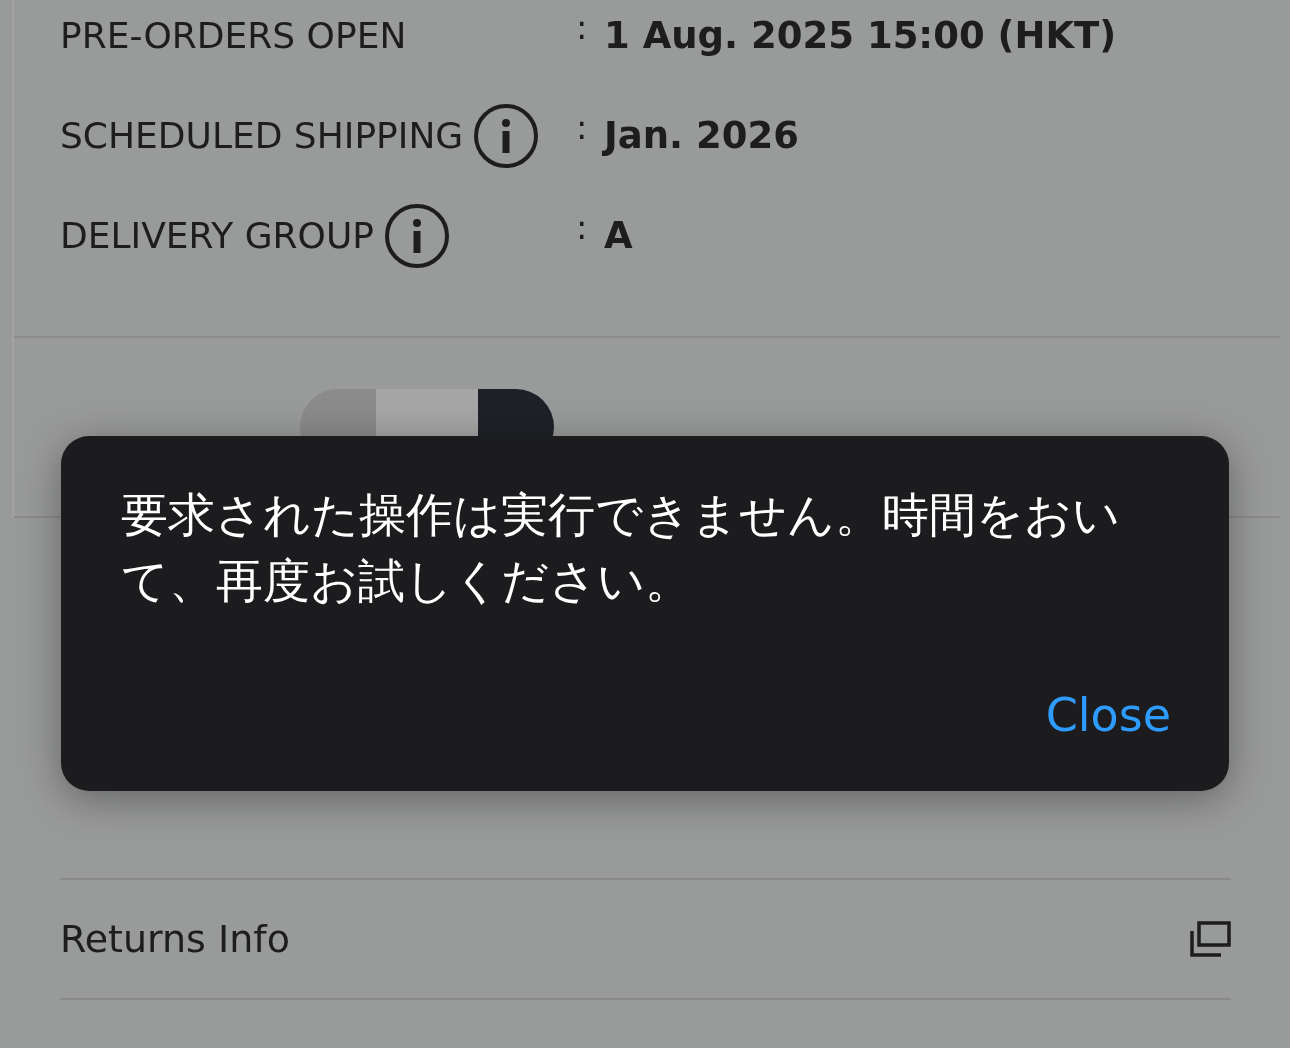 The image size is (1290, 1048). What do you see at coordinates (233, 36) in the screenshot?
I see `detail-label: PRE-ORDERS OPEN` at bounding box center [233, 36].